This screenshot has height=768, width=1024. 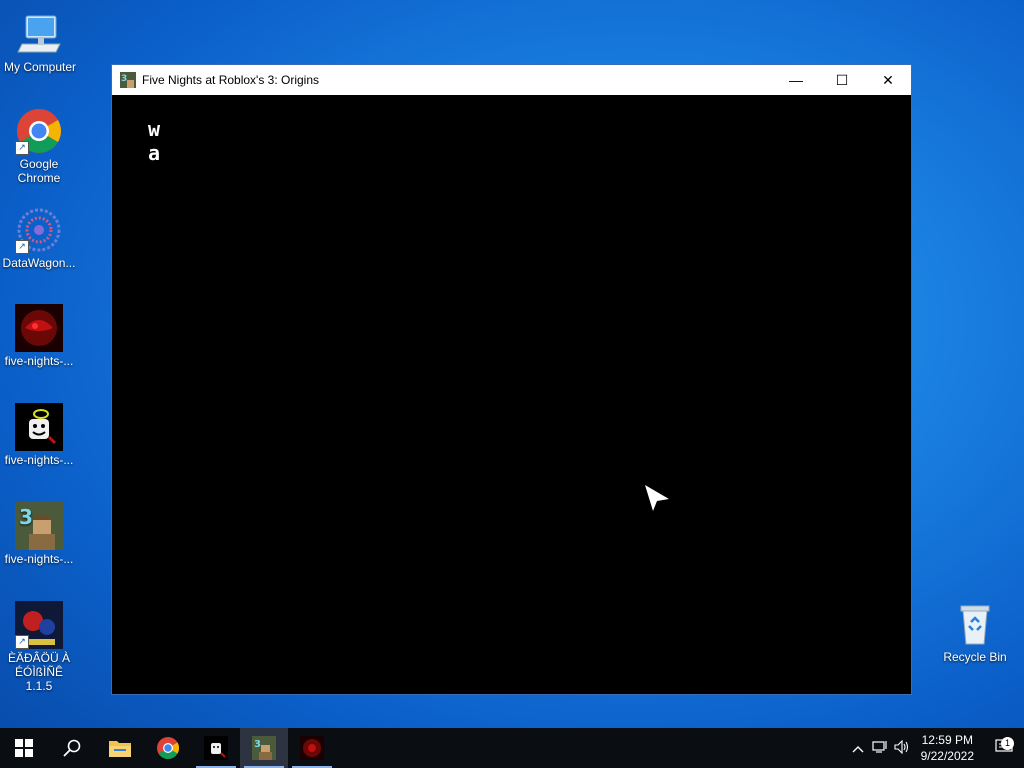 I want to click on game-setup-icon: ↗, so click(x=39, y=625).